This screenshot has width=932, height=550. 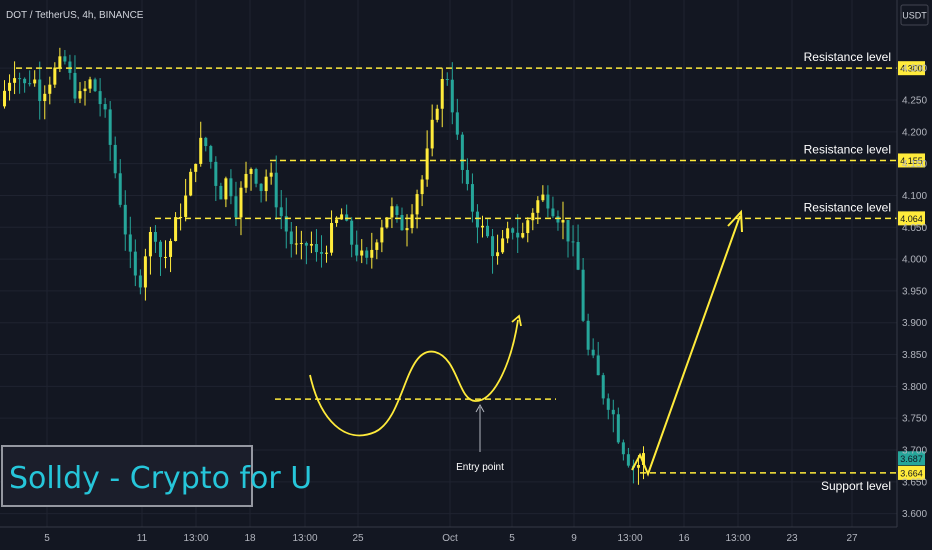 I want to click on price-tick-label: 3.950, so click(x=914, y=291).